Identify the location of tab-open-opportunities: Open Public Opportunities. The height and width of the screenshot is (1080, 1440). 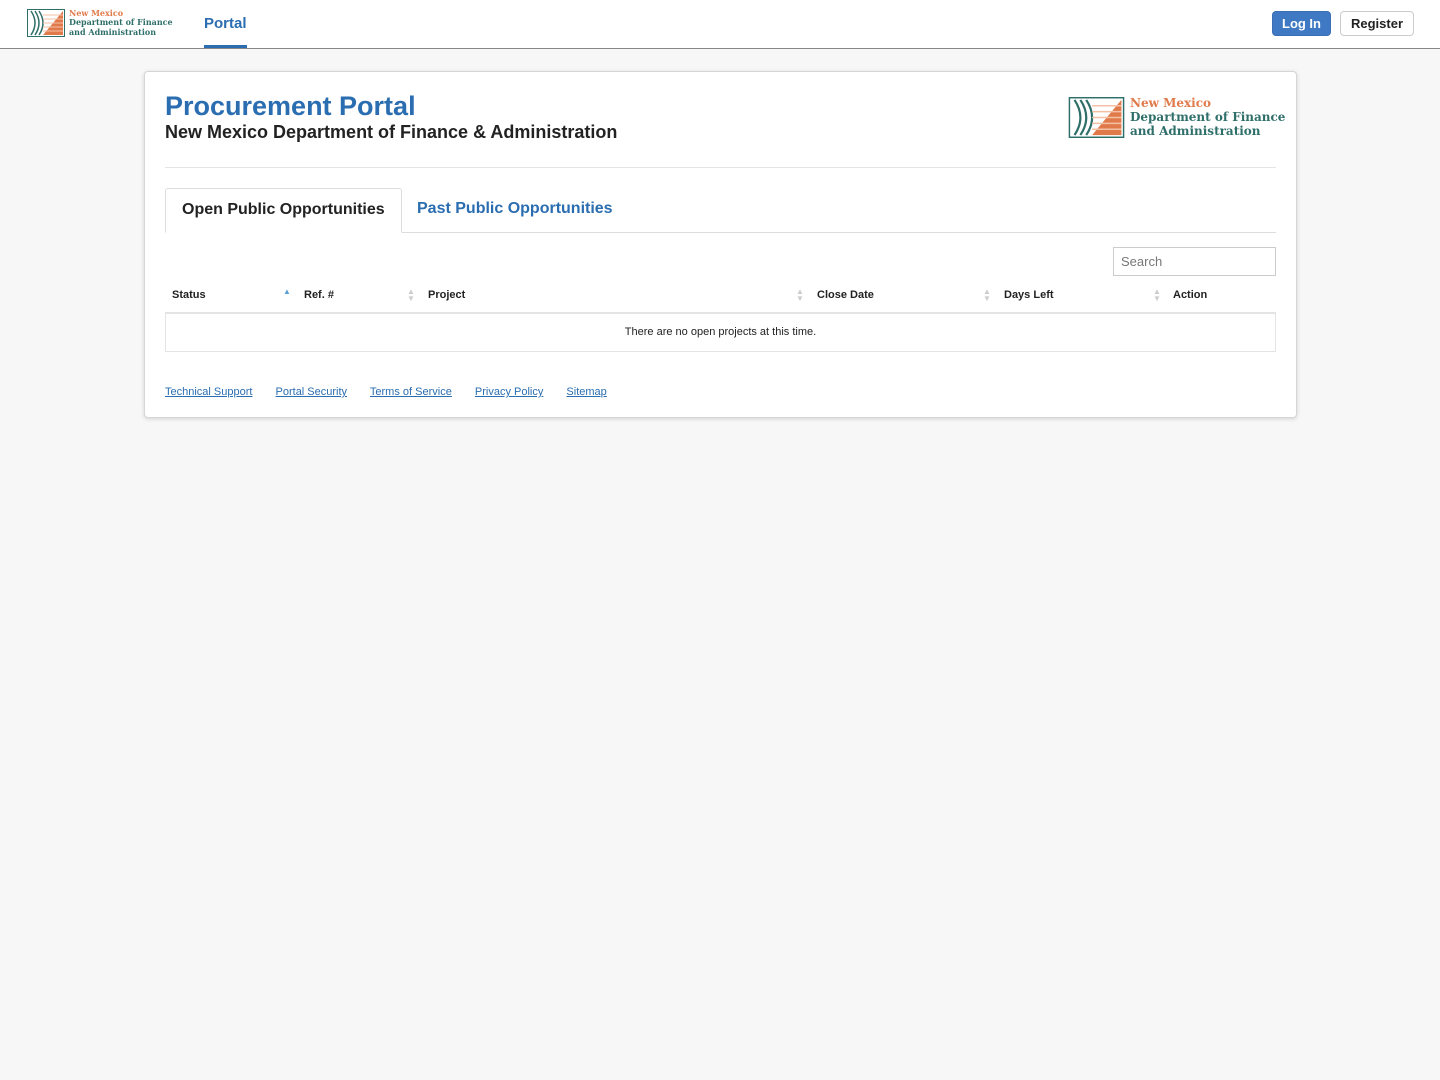
(283, 210).